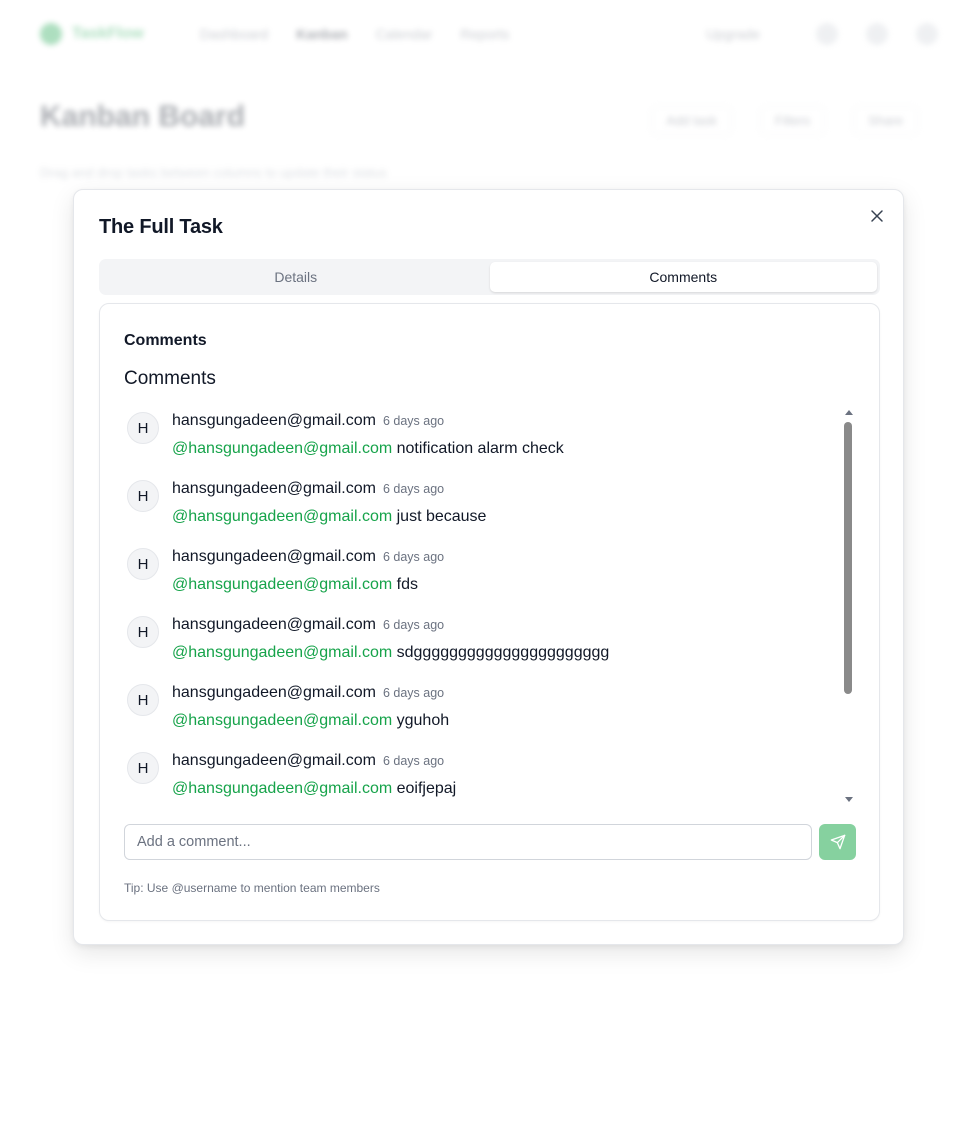  I want to click on comment-text: eoifjepaj, so click(424, 788).